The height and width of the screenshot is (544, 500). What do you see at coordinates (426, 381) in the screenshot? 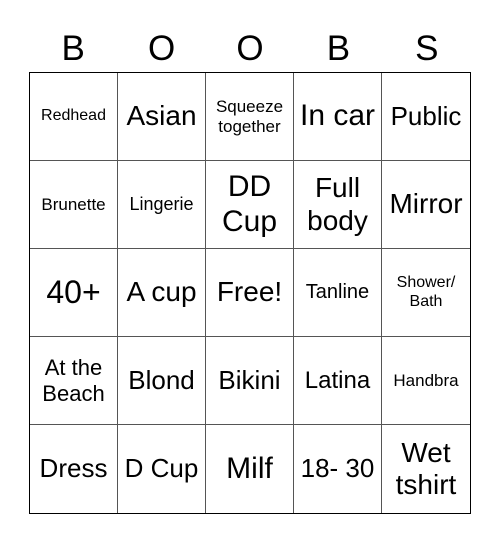
I see `bingo-cell: Handbra` at bounding box center [426, 381].